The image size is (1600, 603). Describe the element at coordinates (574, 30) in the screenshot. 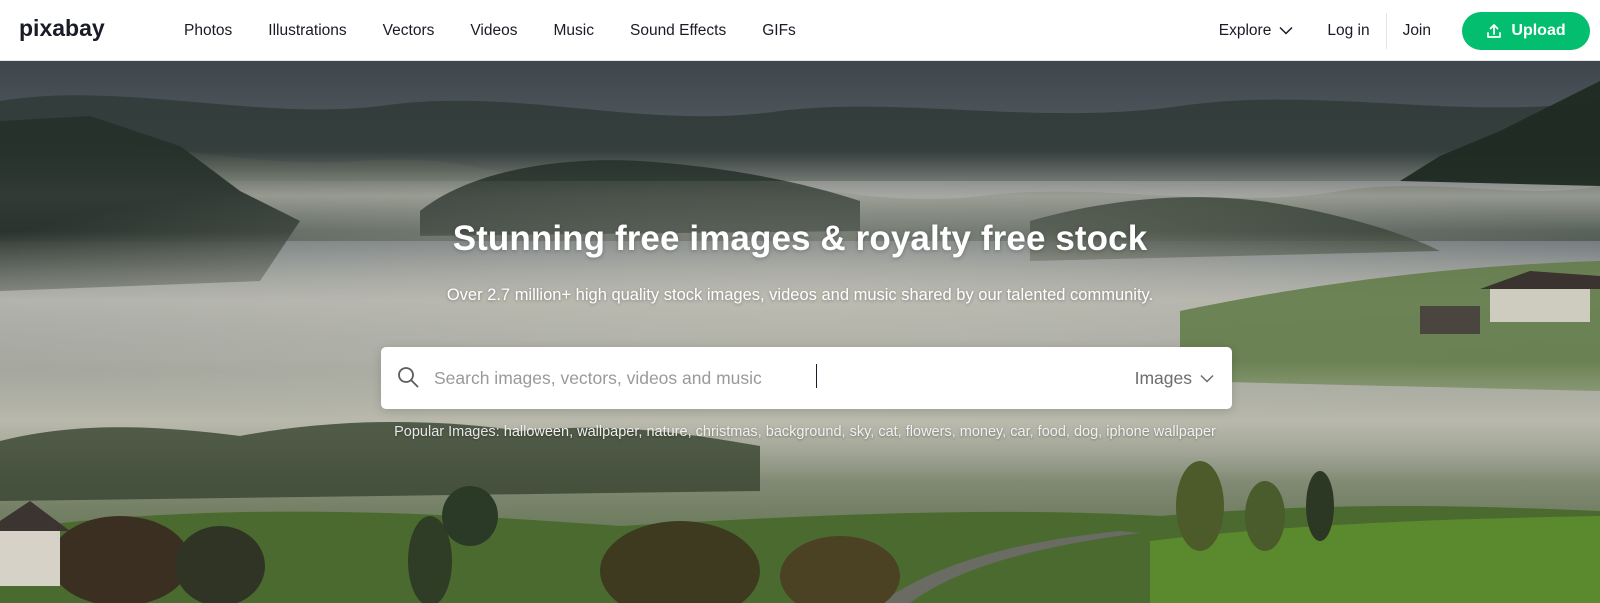

I see `nav-link-music: Music` at that location.